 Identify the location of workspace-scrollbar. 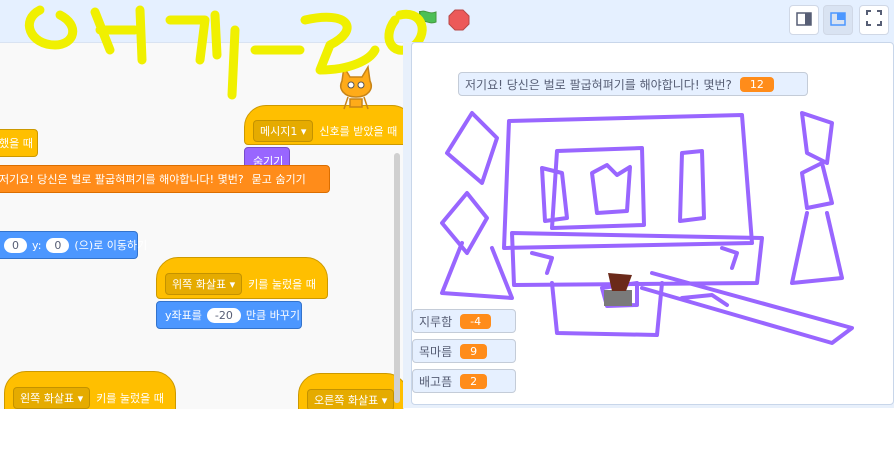
(397, 278).